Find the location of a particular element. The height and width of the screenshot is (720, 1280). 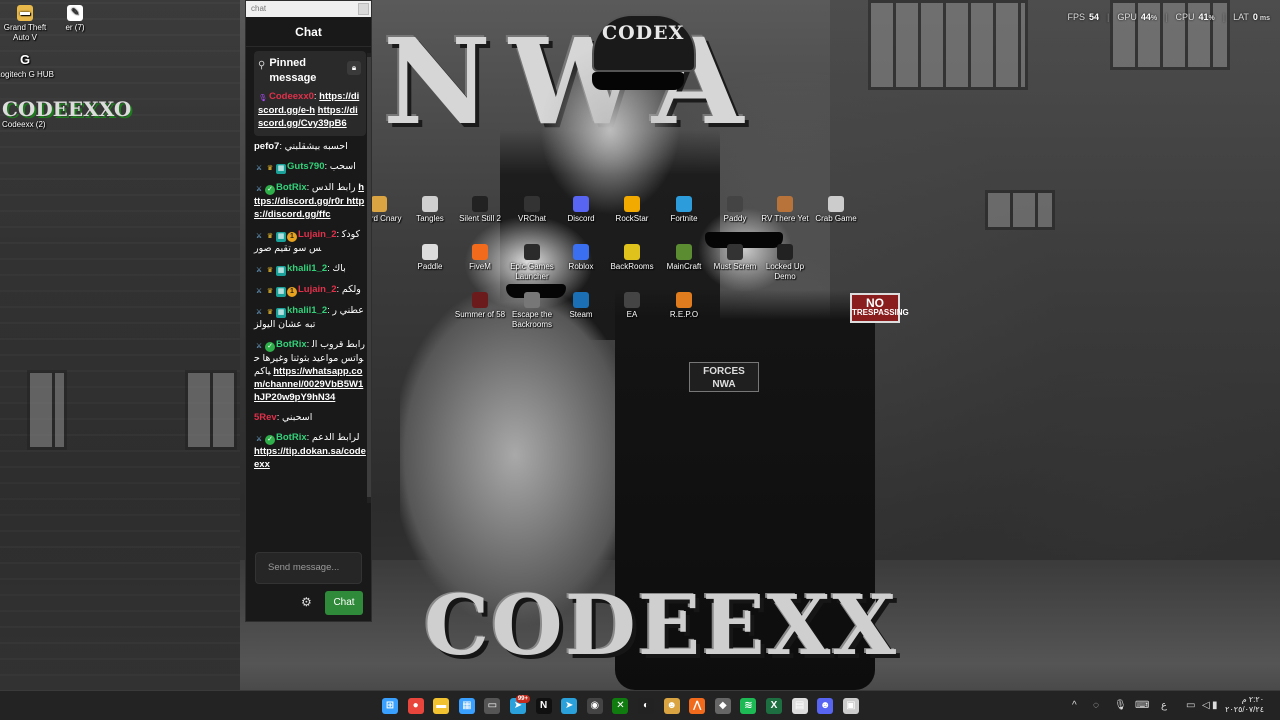

desktop-icon-crab-game: Crab Game is located at coordinates (836, 210).